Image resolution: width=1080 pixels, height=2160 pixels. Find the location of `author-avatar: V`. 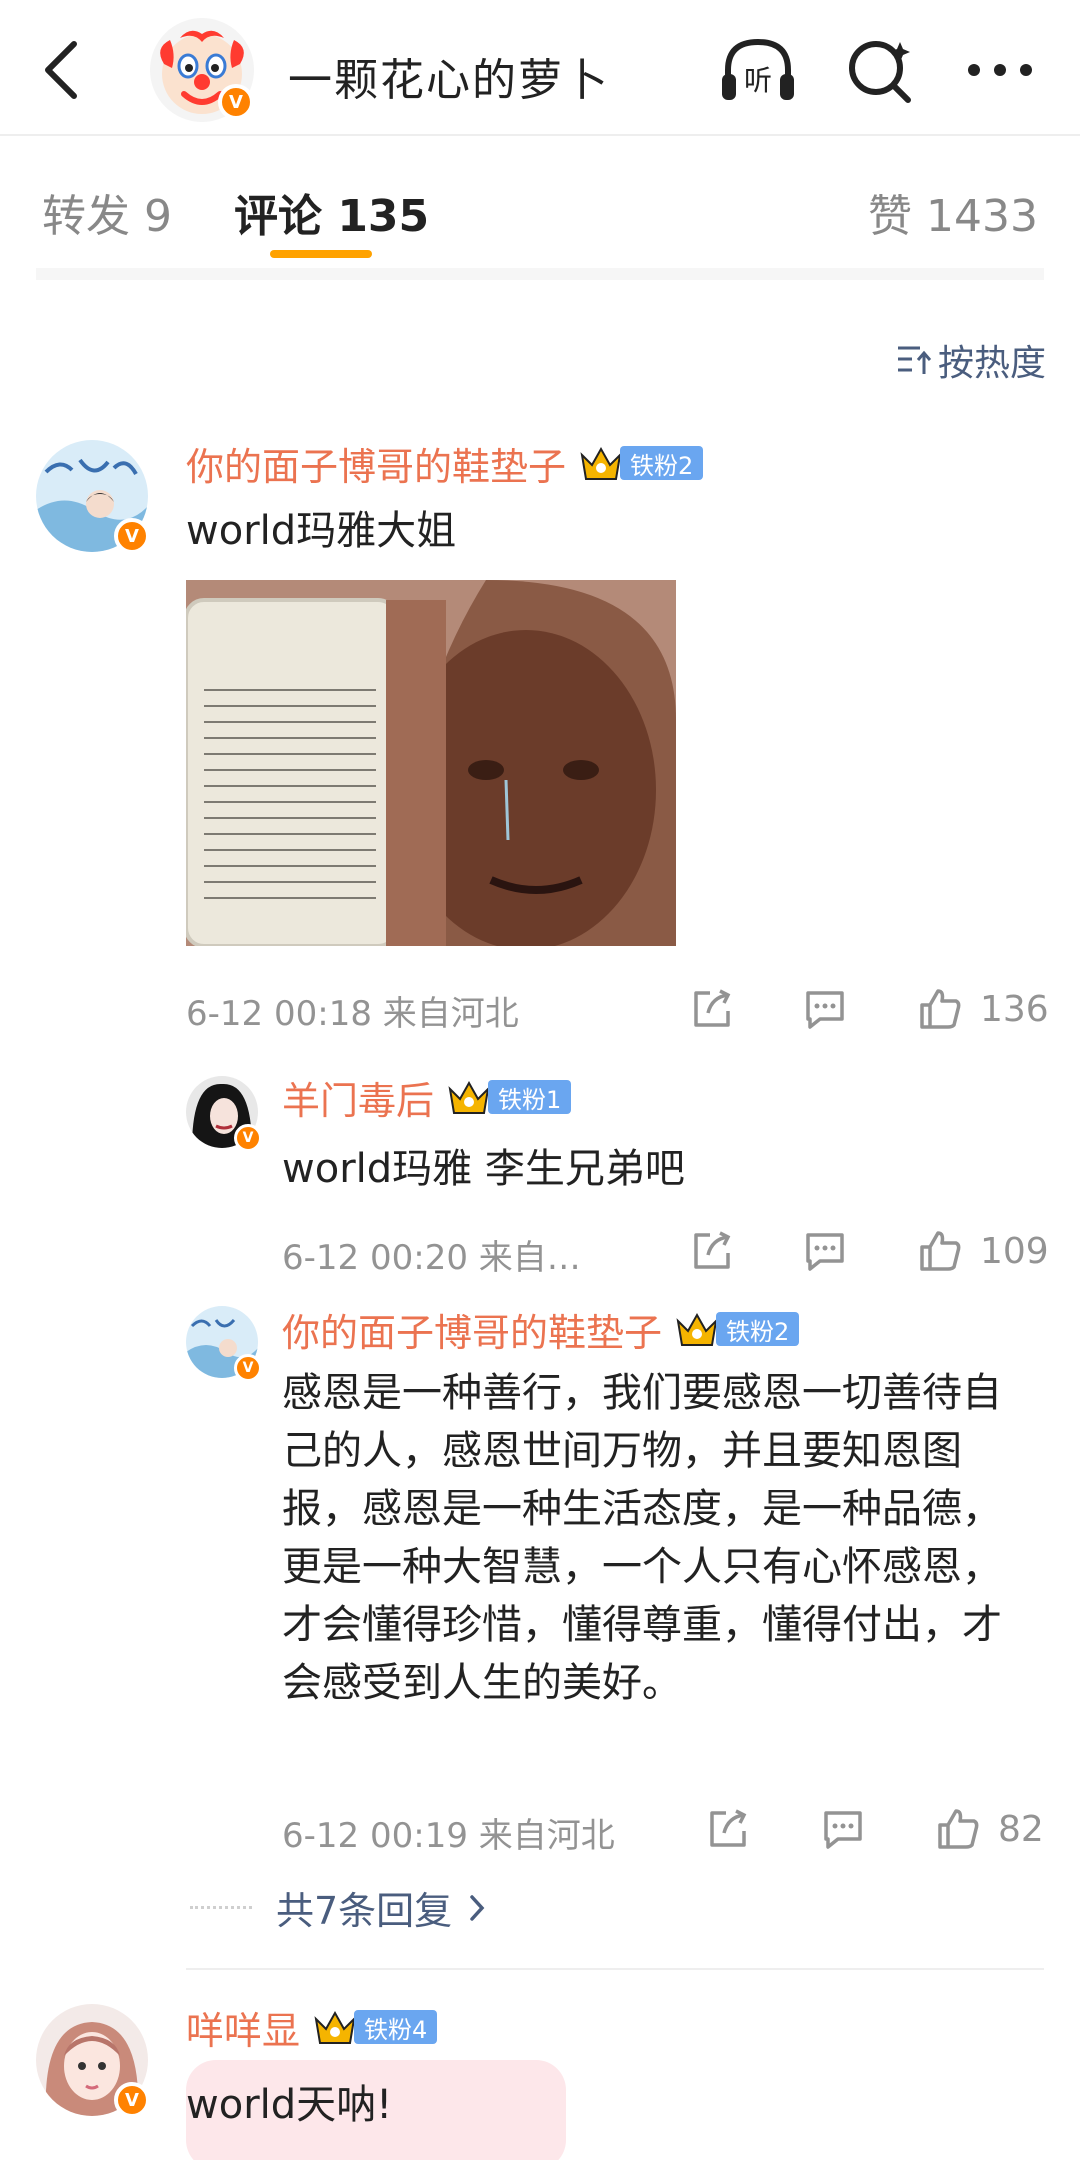

author-avatar: V is located at coordinates (202, 70).